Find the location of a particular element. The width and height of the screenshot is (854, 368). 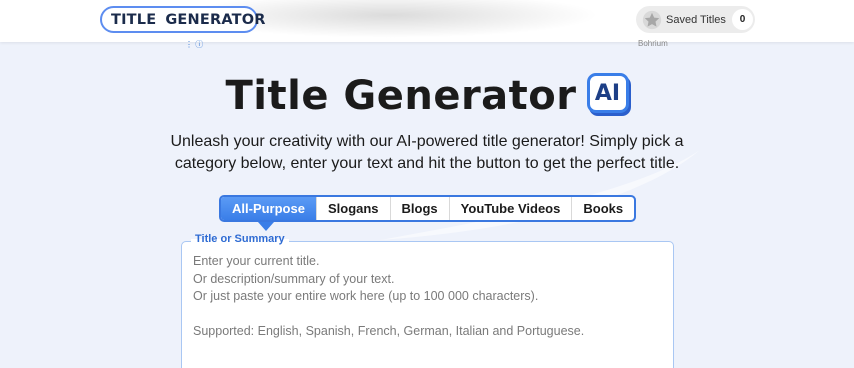

ai-badge: AI is located at coordinates (607, 93).